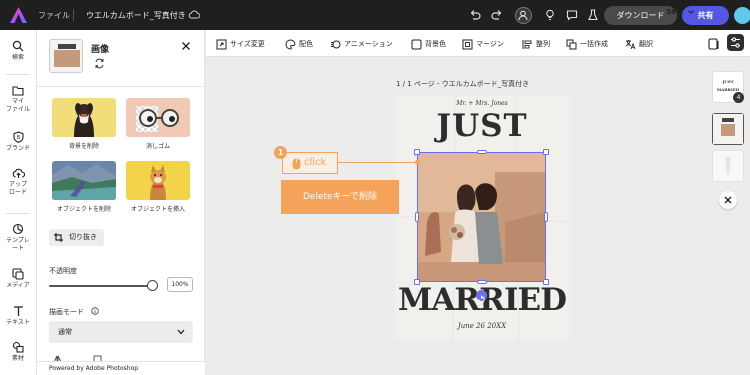 This screenshot has height=375, width=750. What do you see at coordinates (593, 15) in the screenshot?
I see `flask-icon` at bounding box center [593, 15].